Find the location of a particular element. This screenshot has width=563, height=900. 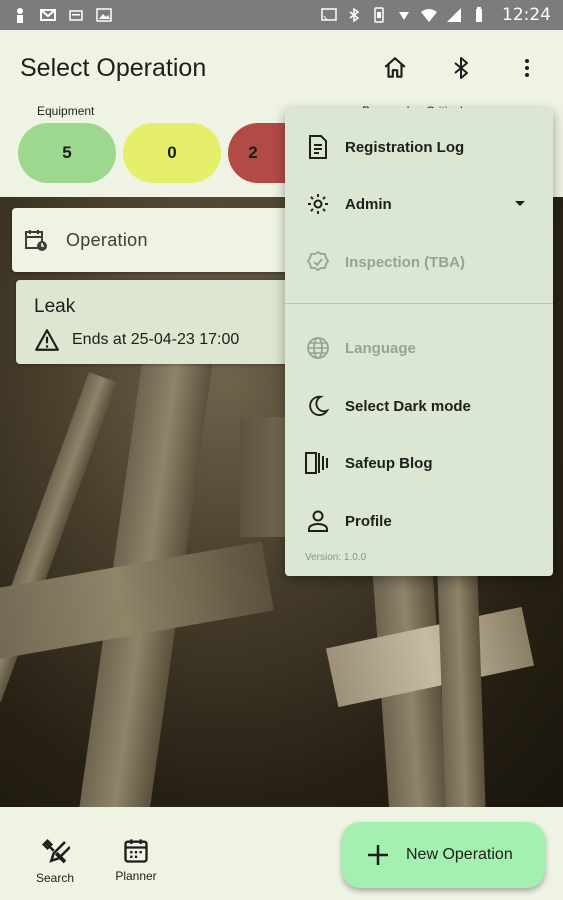

menu-divider is located at coordinates (419, 303).